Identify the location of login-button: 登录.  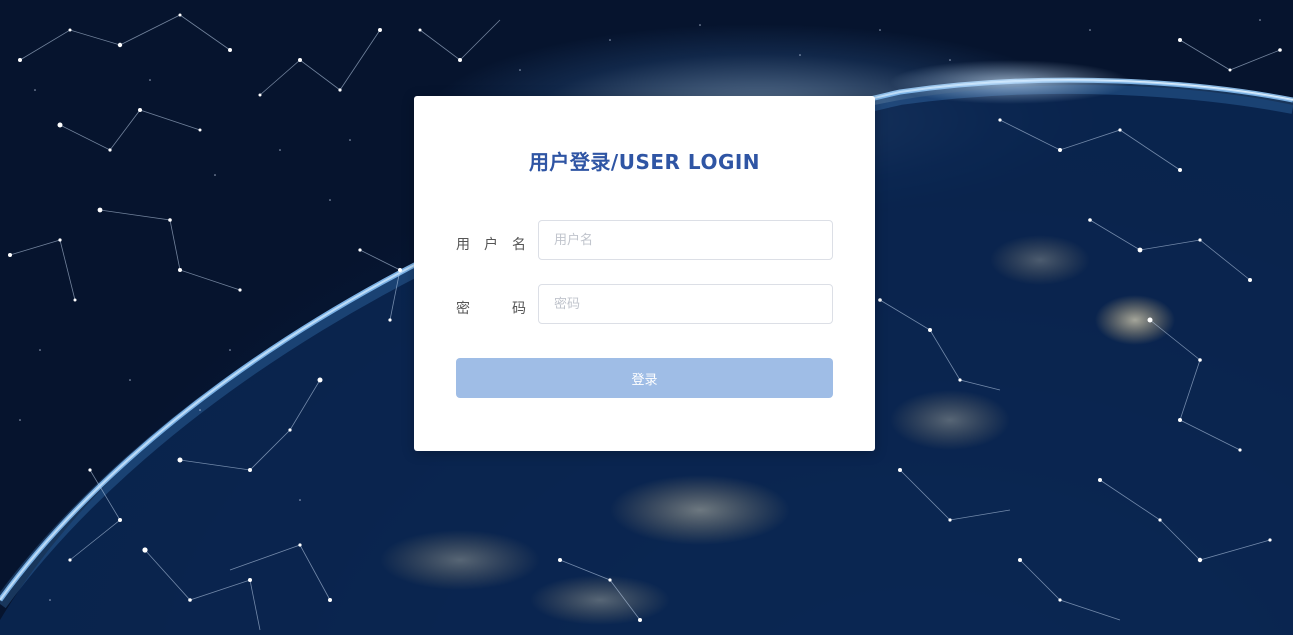
(644, 378).